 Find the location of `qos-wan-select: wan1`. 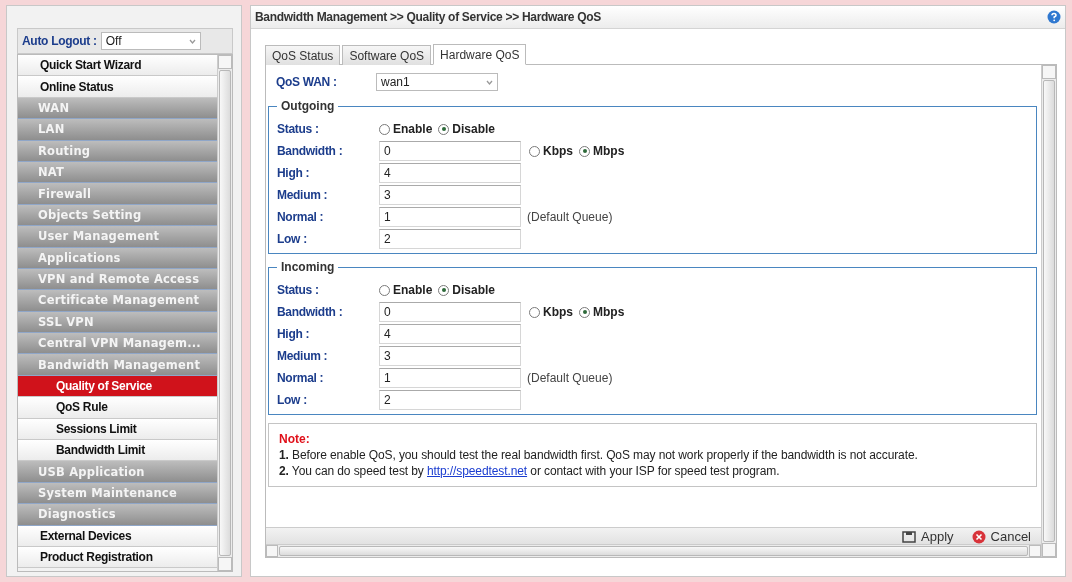

qos-wan-select: wan1 is located at coordinates (437, 82).